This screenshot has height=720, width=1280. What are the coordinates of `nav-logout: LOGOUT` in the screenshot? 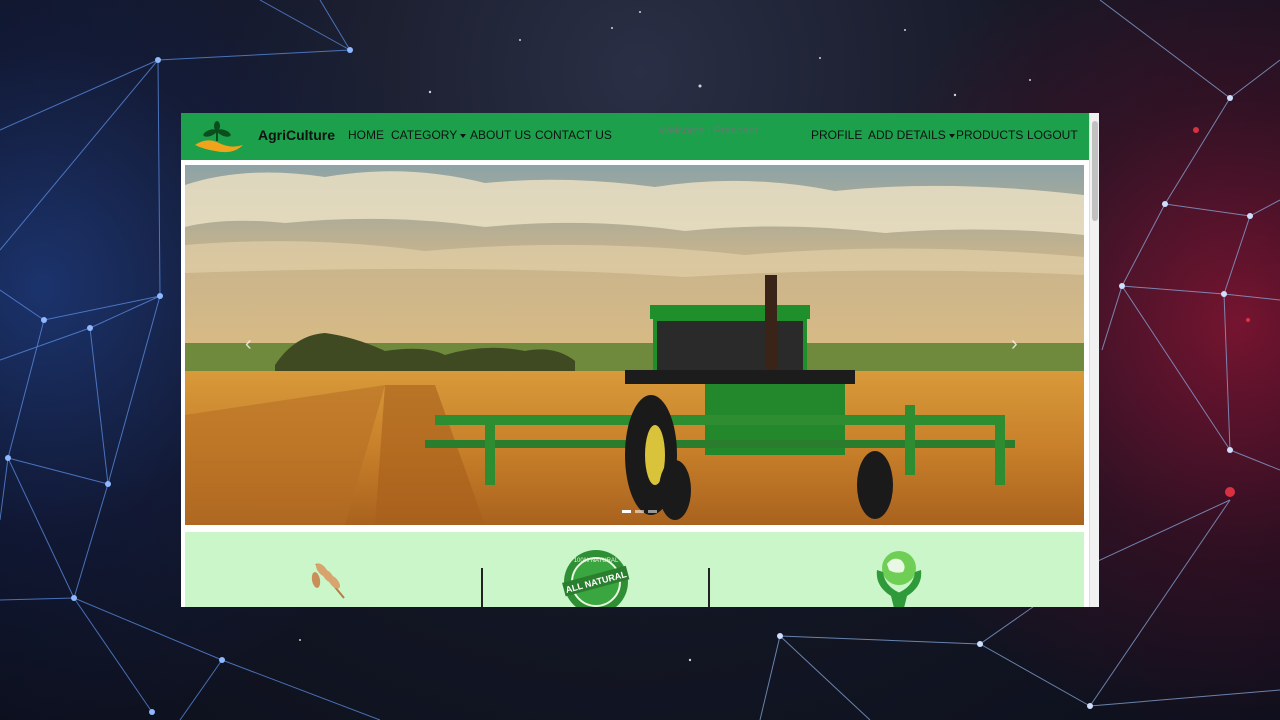 It's located at (1052, 135).